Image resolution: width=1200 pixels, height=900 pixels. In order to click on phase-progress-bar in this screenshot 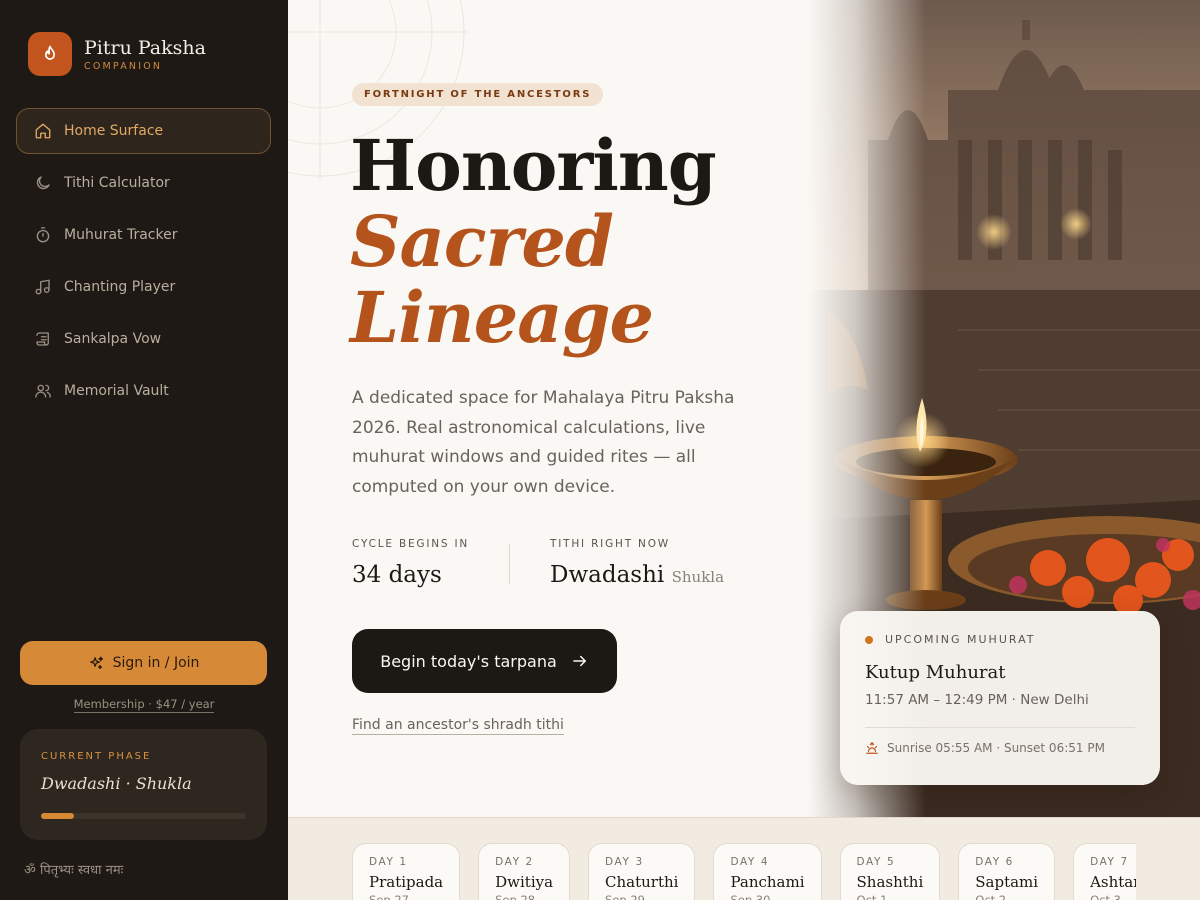, I will do `click(143, 816)`.